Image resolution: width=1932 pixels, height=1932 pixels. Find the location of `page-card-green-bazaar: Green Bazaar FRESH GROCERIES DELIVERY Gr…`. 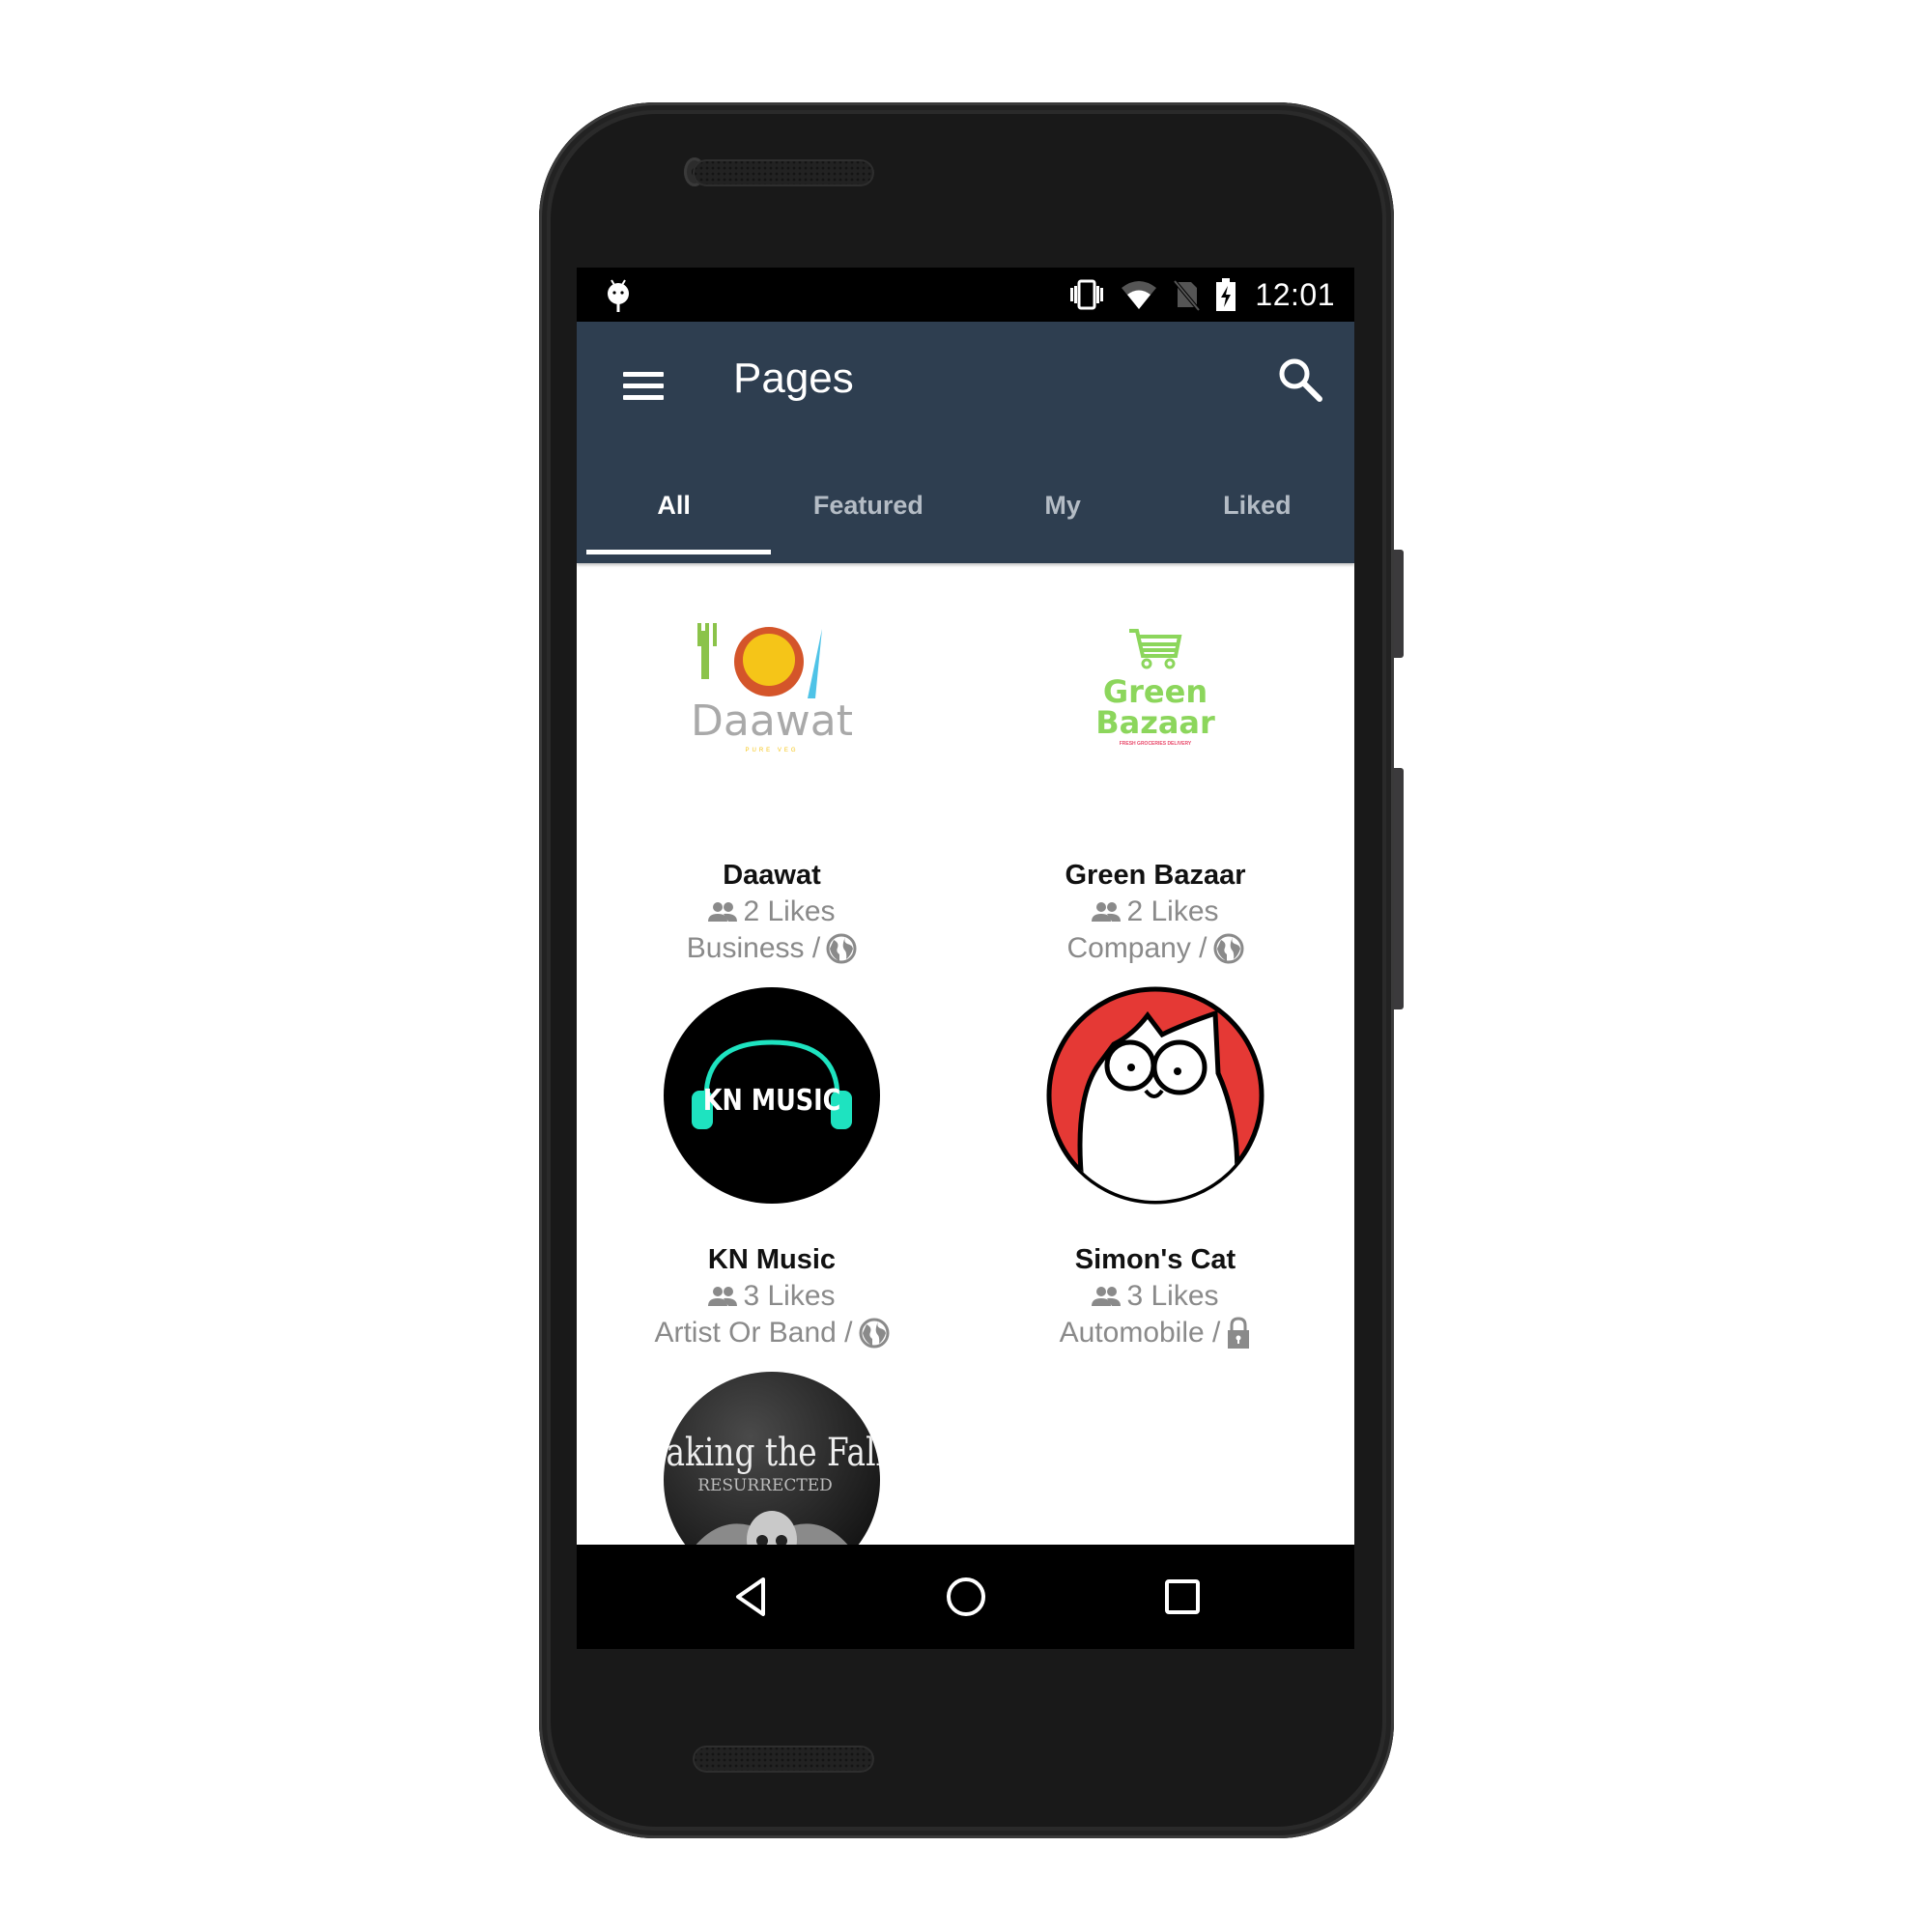

page-card-green-bazaar: Green Bazaar FRESH GROCERIES DELIVERY Gr… is located at coordinates (1155, 784).